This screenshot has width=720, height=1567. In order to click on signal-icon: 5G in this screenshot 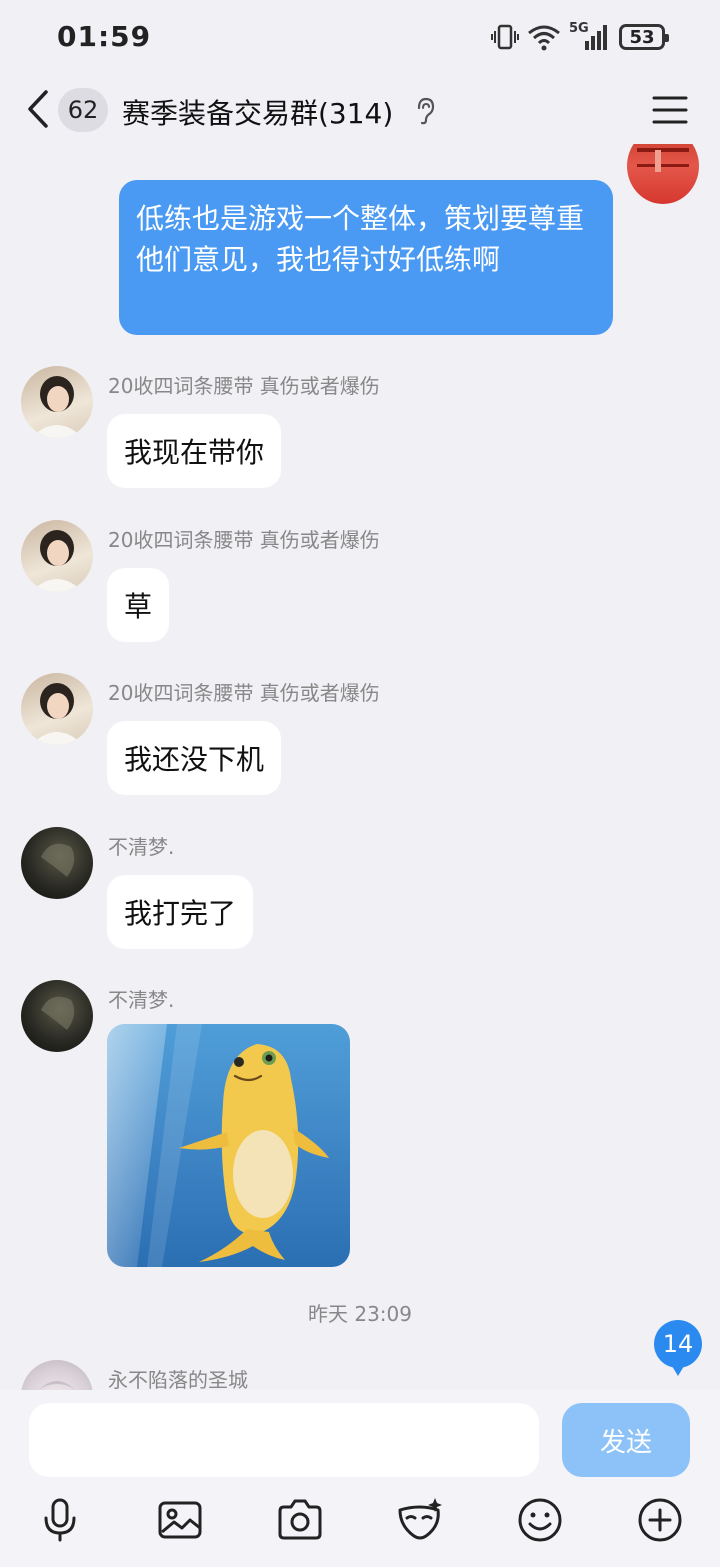, I will do `click(590, 36)`.